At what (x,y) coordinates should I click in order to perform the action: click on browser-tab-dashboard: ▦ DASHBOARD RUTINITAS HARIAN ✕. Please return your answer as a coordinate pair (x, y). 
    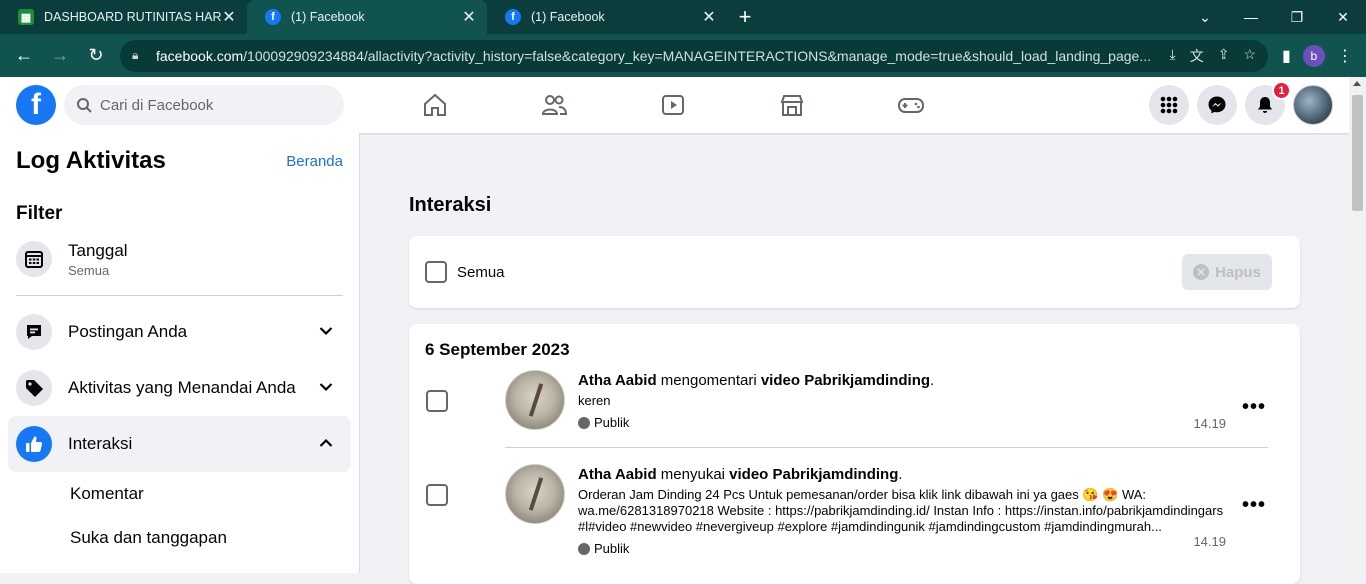
    Looking at the image, I should click on (123, 17).